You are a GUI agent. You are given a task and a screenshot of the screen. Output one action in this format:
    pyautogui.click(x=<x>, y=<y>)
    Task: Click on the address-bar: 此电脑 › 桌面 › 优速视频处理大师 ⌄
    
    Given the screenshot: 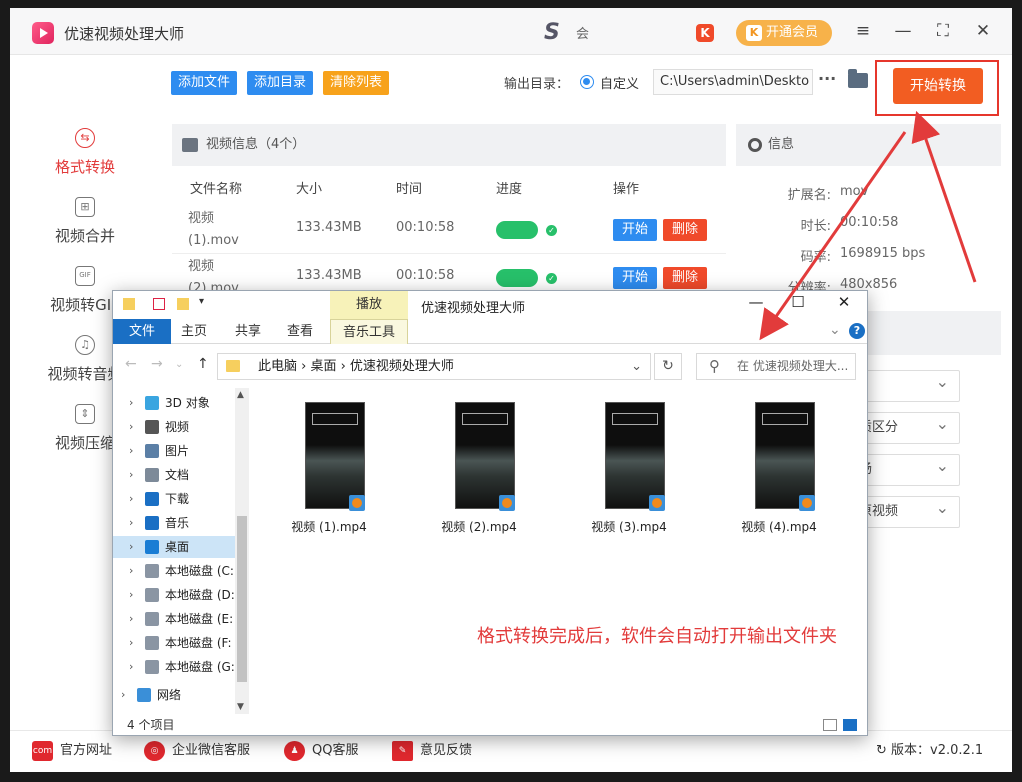 What is the action you would take?
    pyautogui.click(x=434, y=366)
    